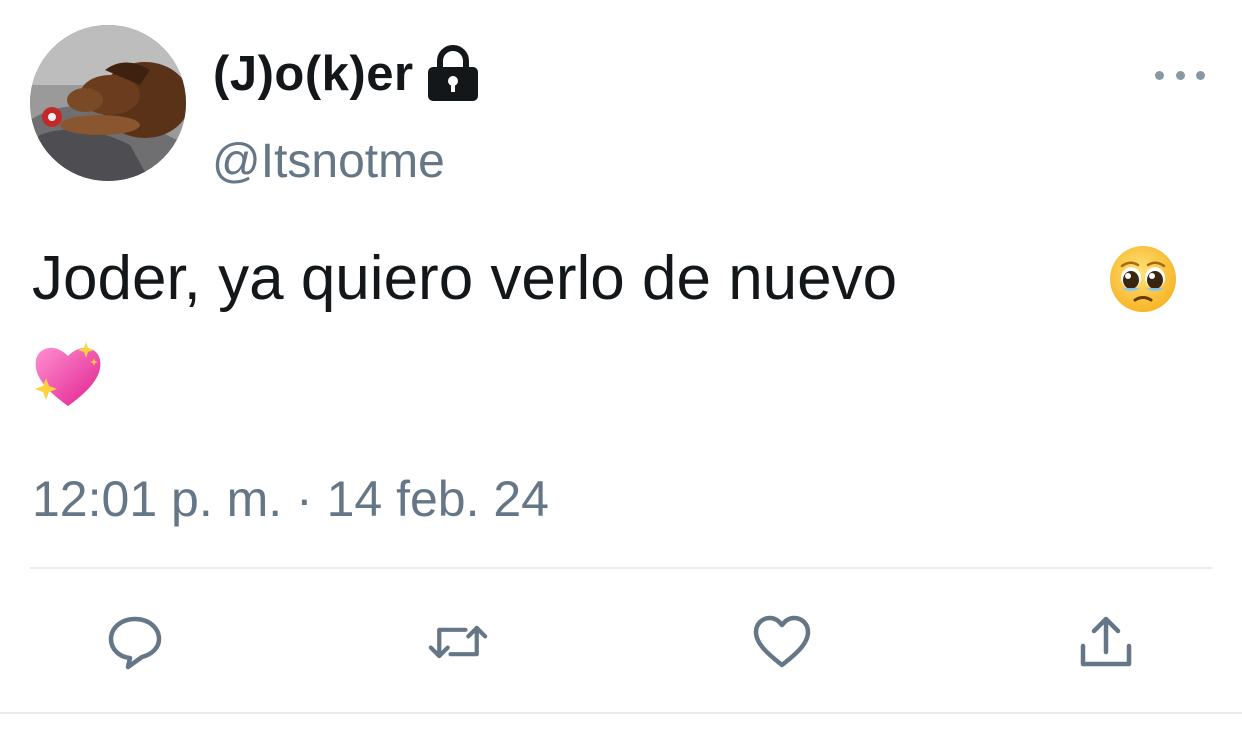 This screenshot has height=732, width=1242. Describe the element at coordinates (1180, 75) in the screenshot. I see `more-options-icon` at that location.